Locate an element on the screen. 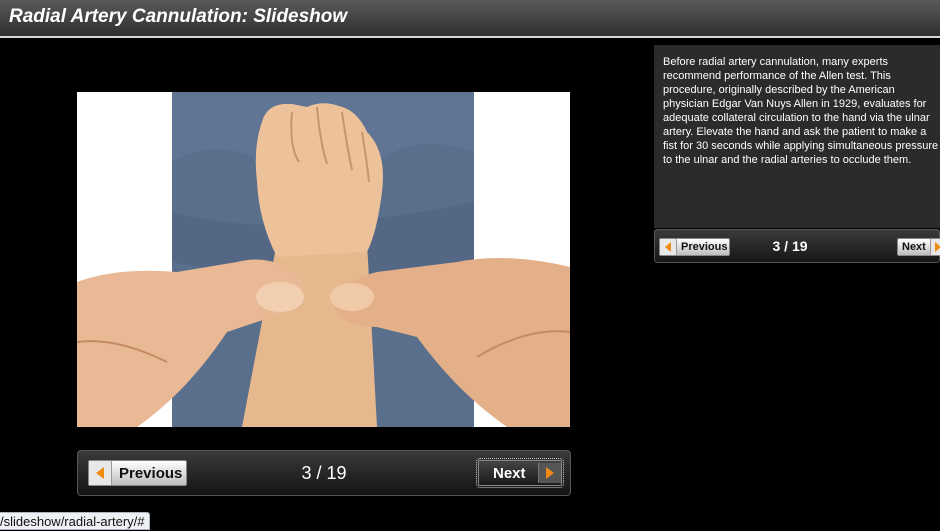  caption-navigation: Previous 3 / 19 Next is located at coordinates (797, 246).